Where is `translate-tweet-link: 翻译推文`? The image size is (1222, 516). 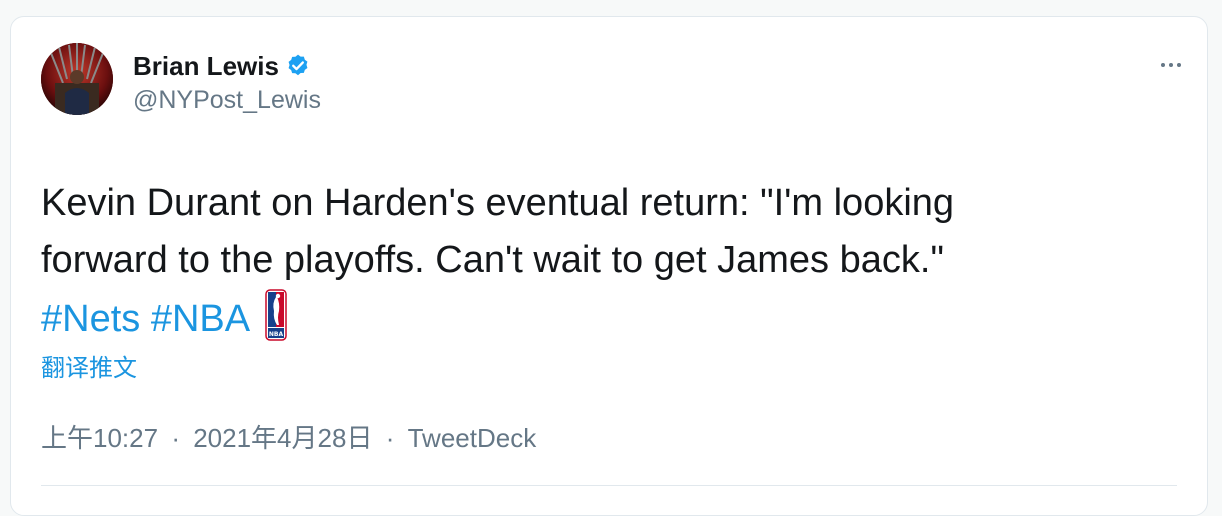 translate-tweet-link: 翻译推文 is located at coordinates (89, 365).